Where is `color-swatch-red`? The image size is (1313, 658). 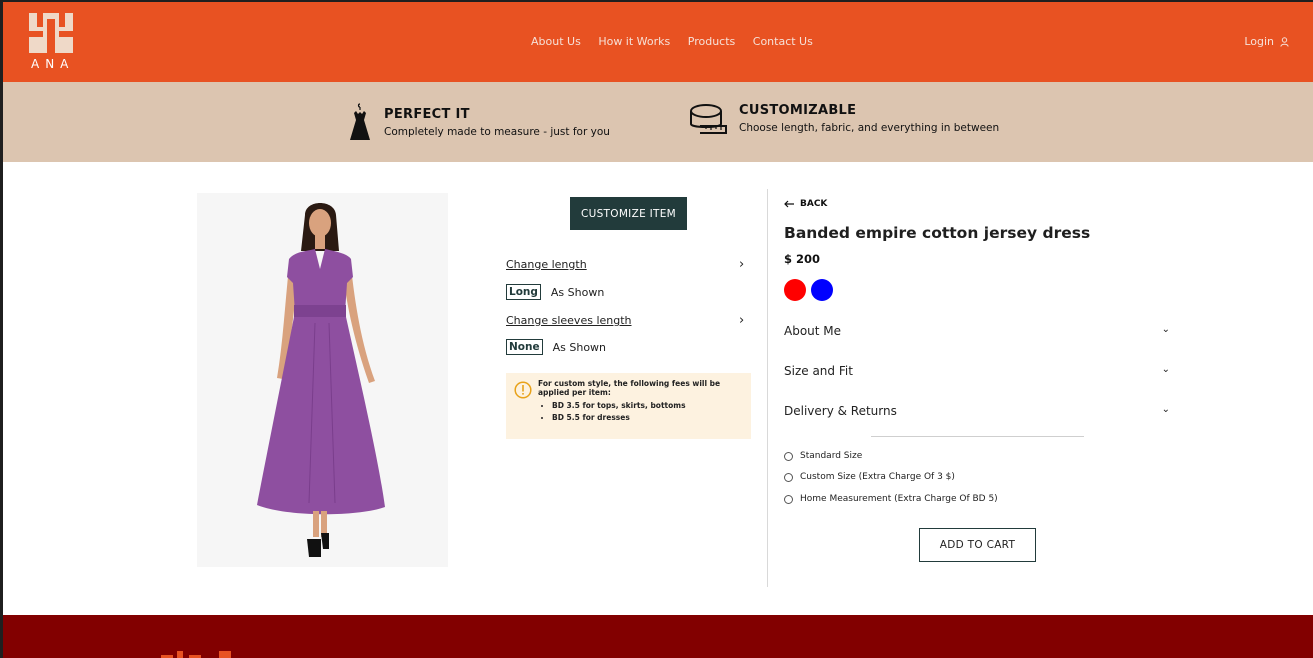 color-swatch-red is located at coordinates (795, 290).